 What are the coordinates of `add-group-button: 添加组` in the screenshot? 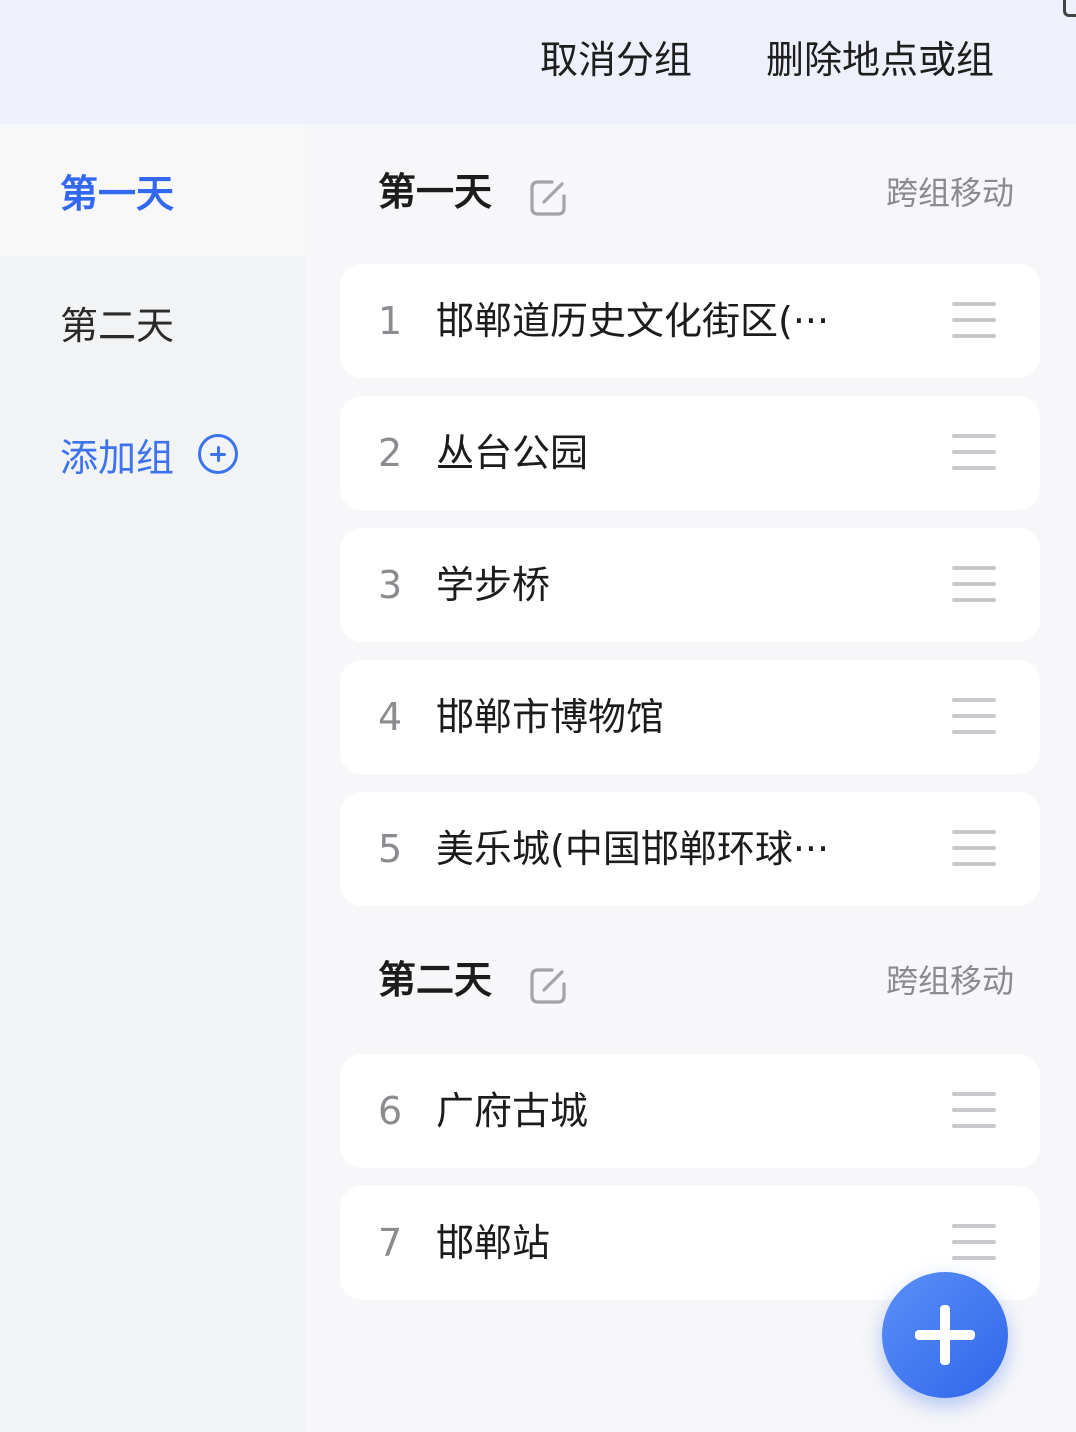 It's located at (153, 454).